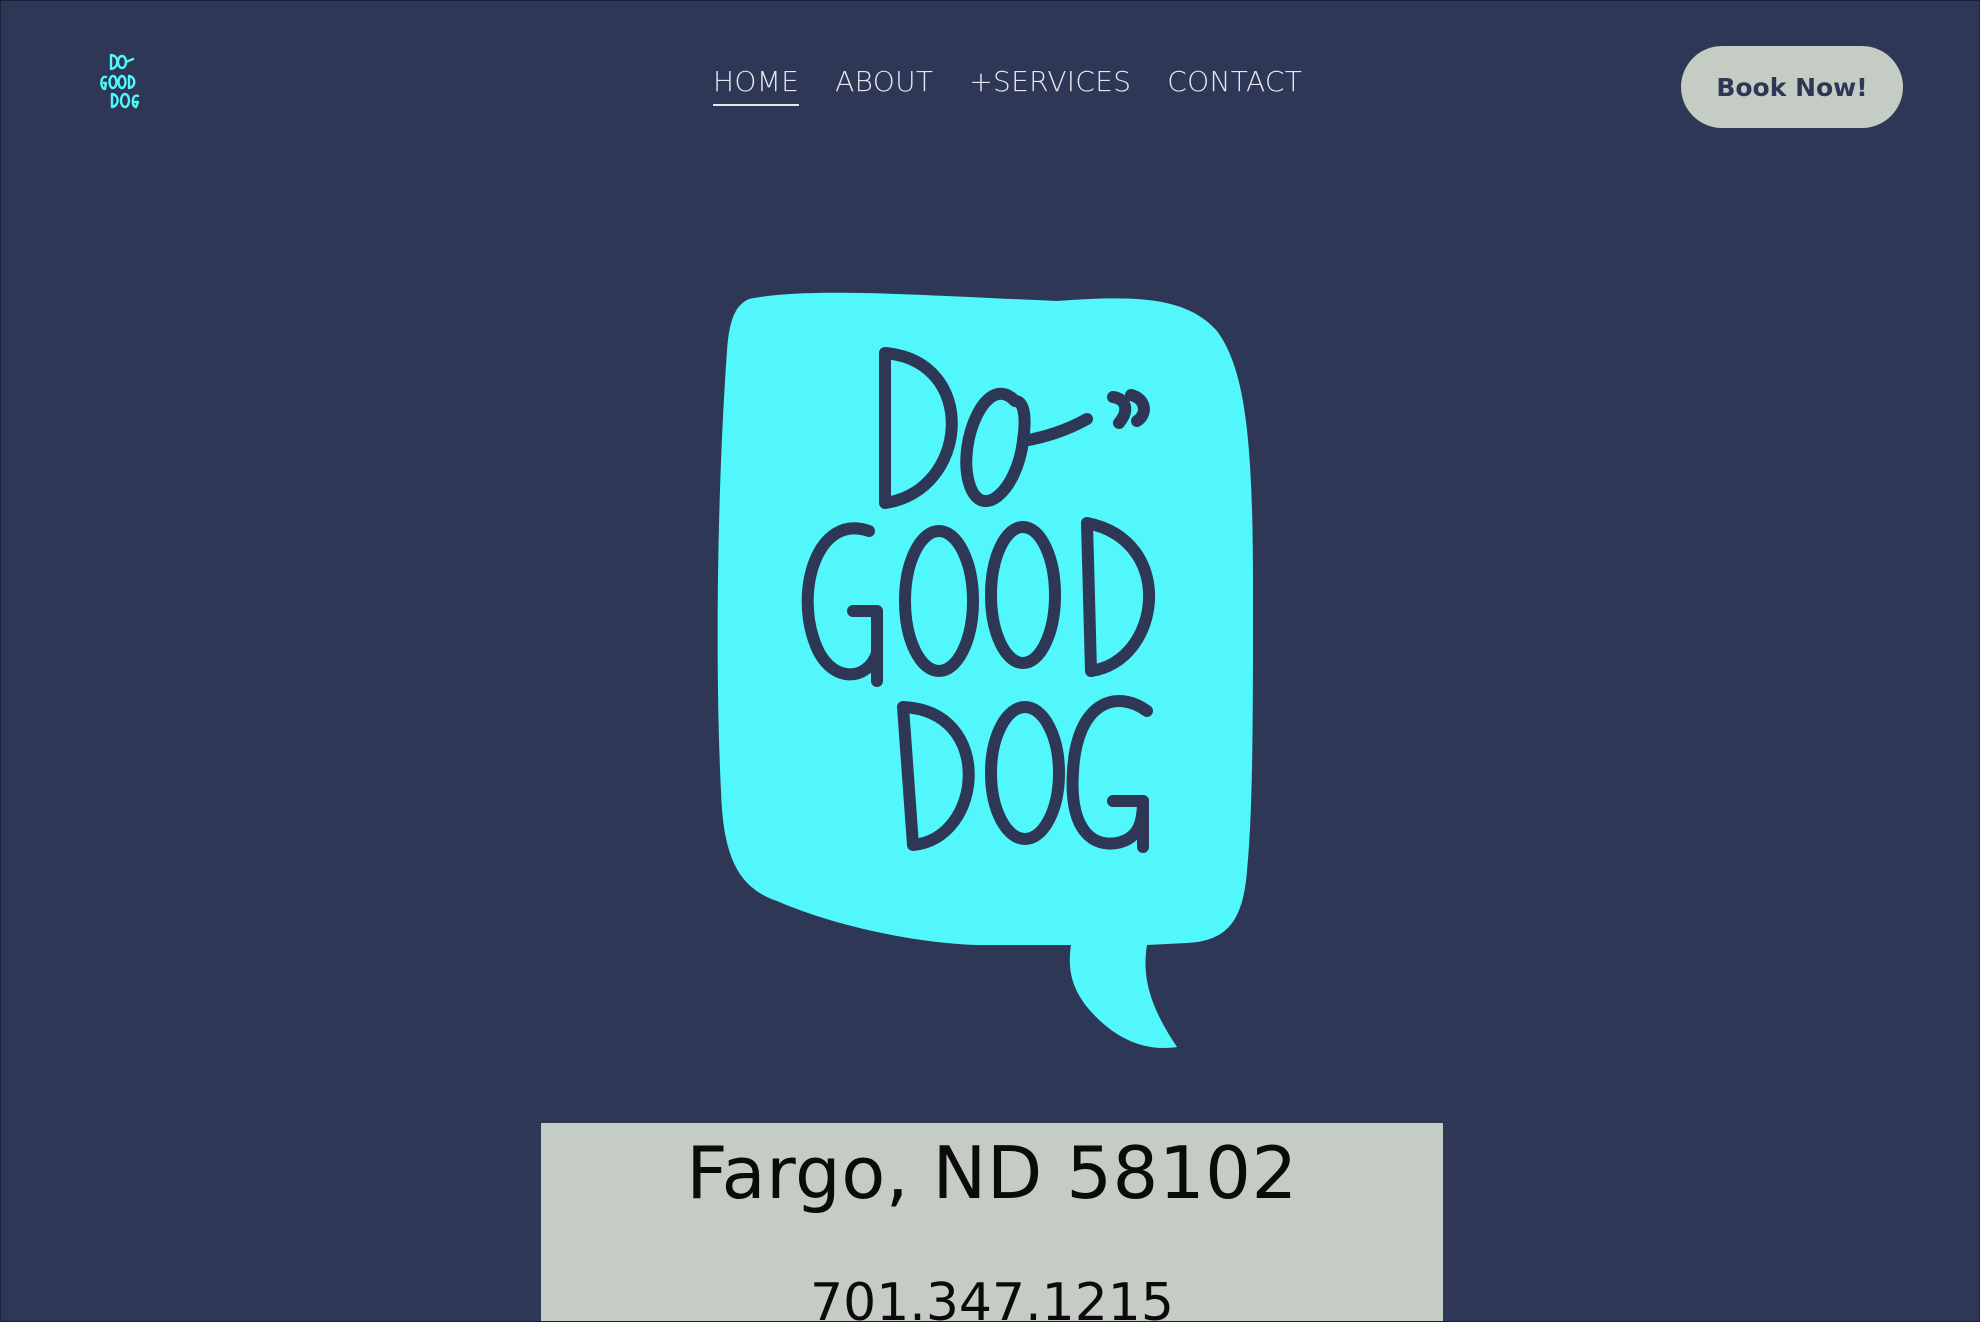 The image size is (1980, 1322). Describe the element at coordinates (1792, 87) in the screenshot. I see `book-now-button: Book Now!` at that location.